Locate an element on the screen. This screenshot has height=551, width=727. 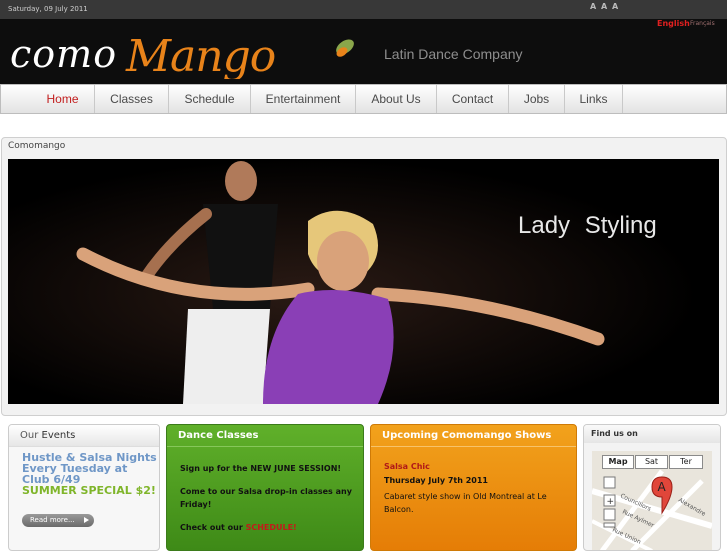
classes-text-3: Check out our SCHEDULE! is located at coordinates (268, 527).